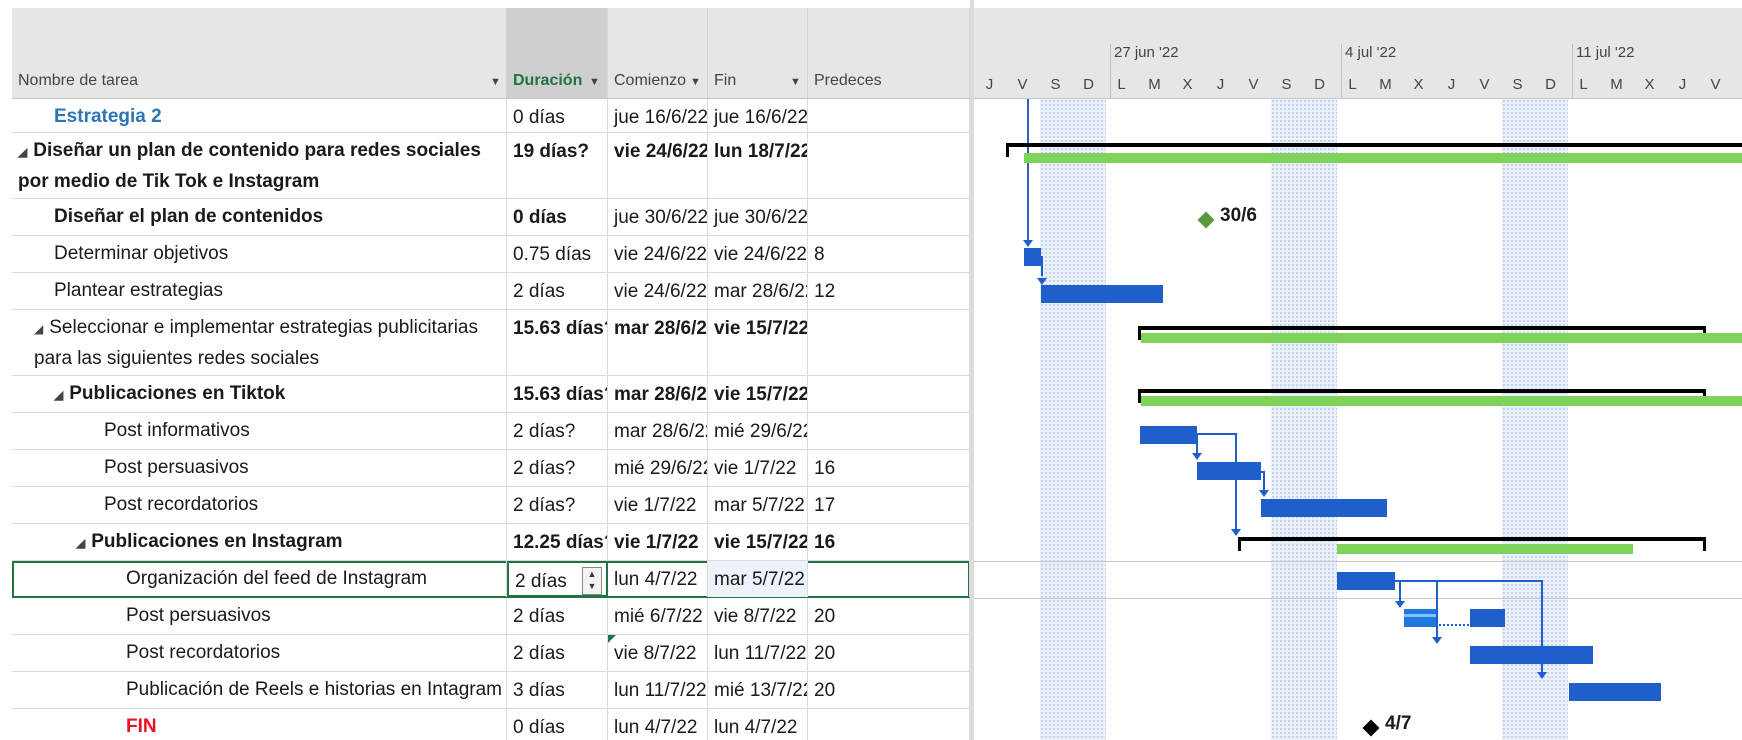  What do you see at coordinates (259, 724) in the screenshot?
I see `task-name: FIN` at bounding box center [259, 724].